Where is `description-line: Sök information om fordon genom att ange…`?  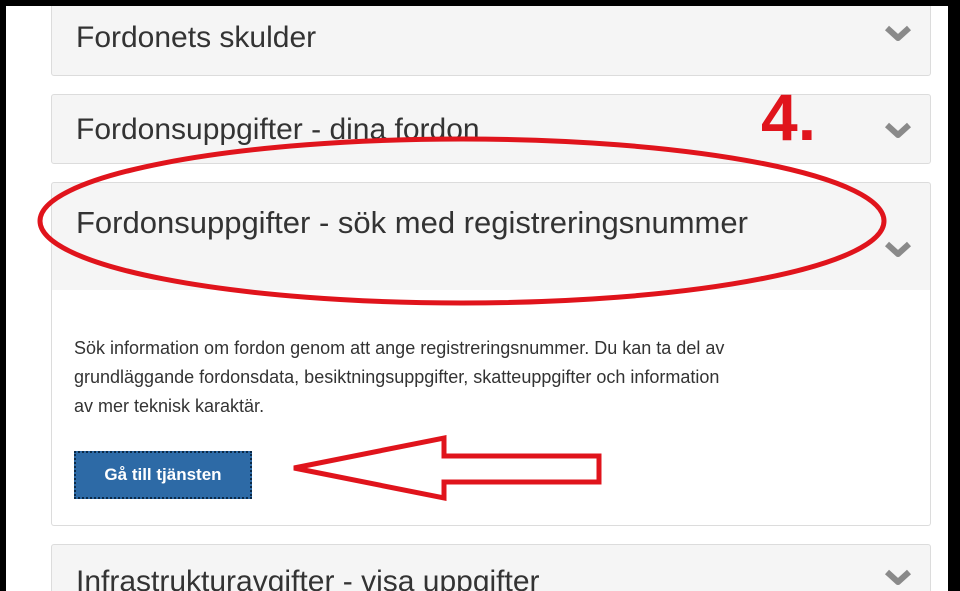
description-line: Sök information om fordon genom att ange… is located at coordinates (399, 348).